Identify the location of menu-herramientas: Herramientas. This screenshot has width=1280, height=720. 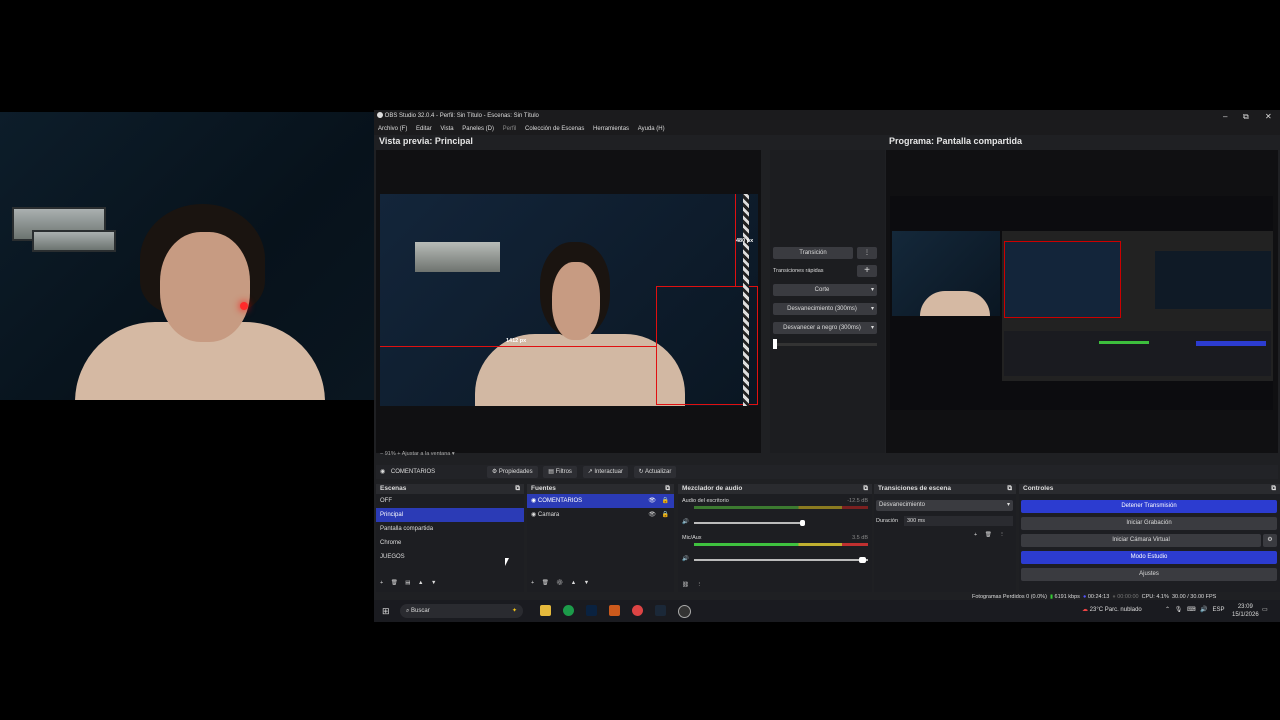
(611, 129).